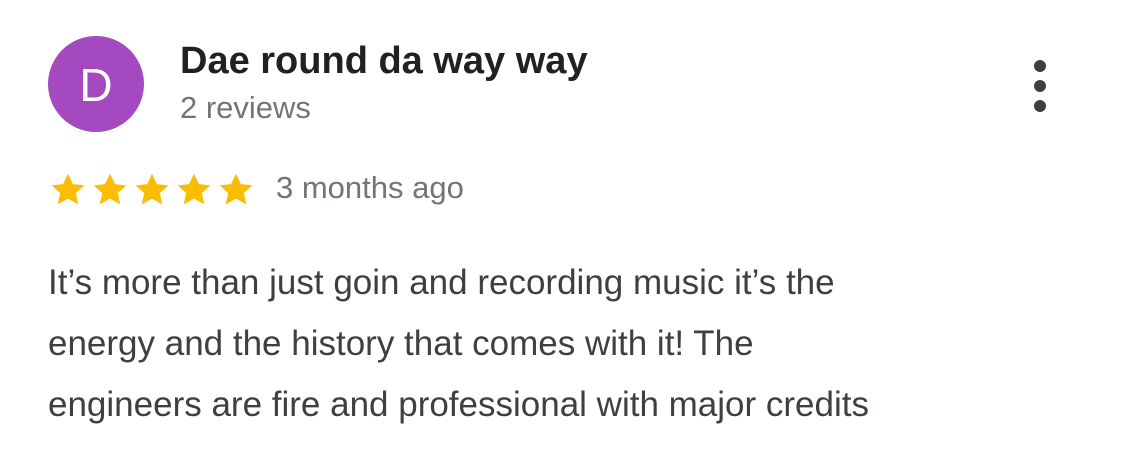 Image resolution: width=1125 pixels, height=454 pixels. I want to click on more-options-button, so click(1040, 86).